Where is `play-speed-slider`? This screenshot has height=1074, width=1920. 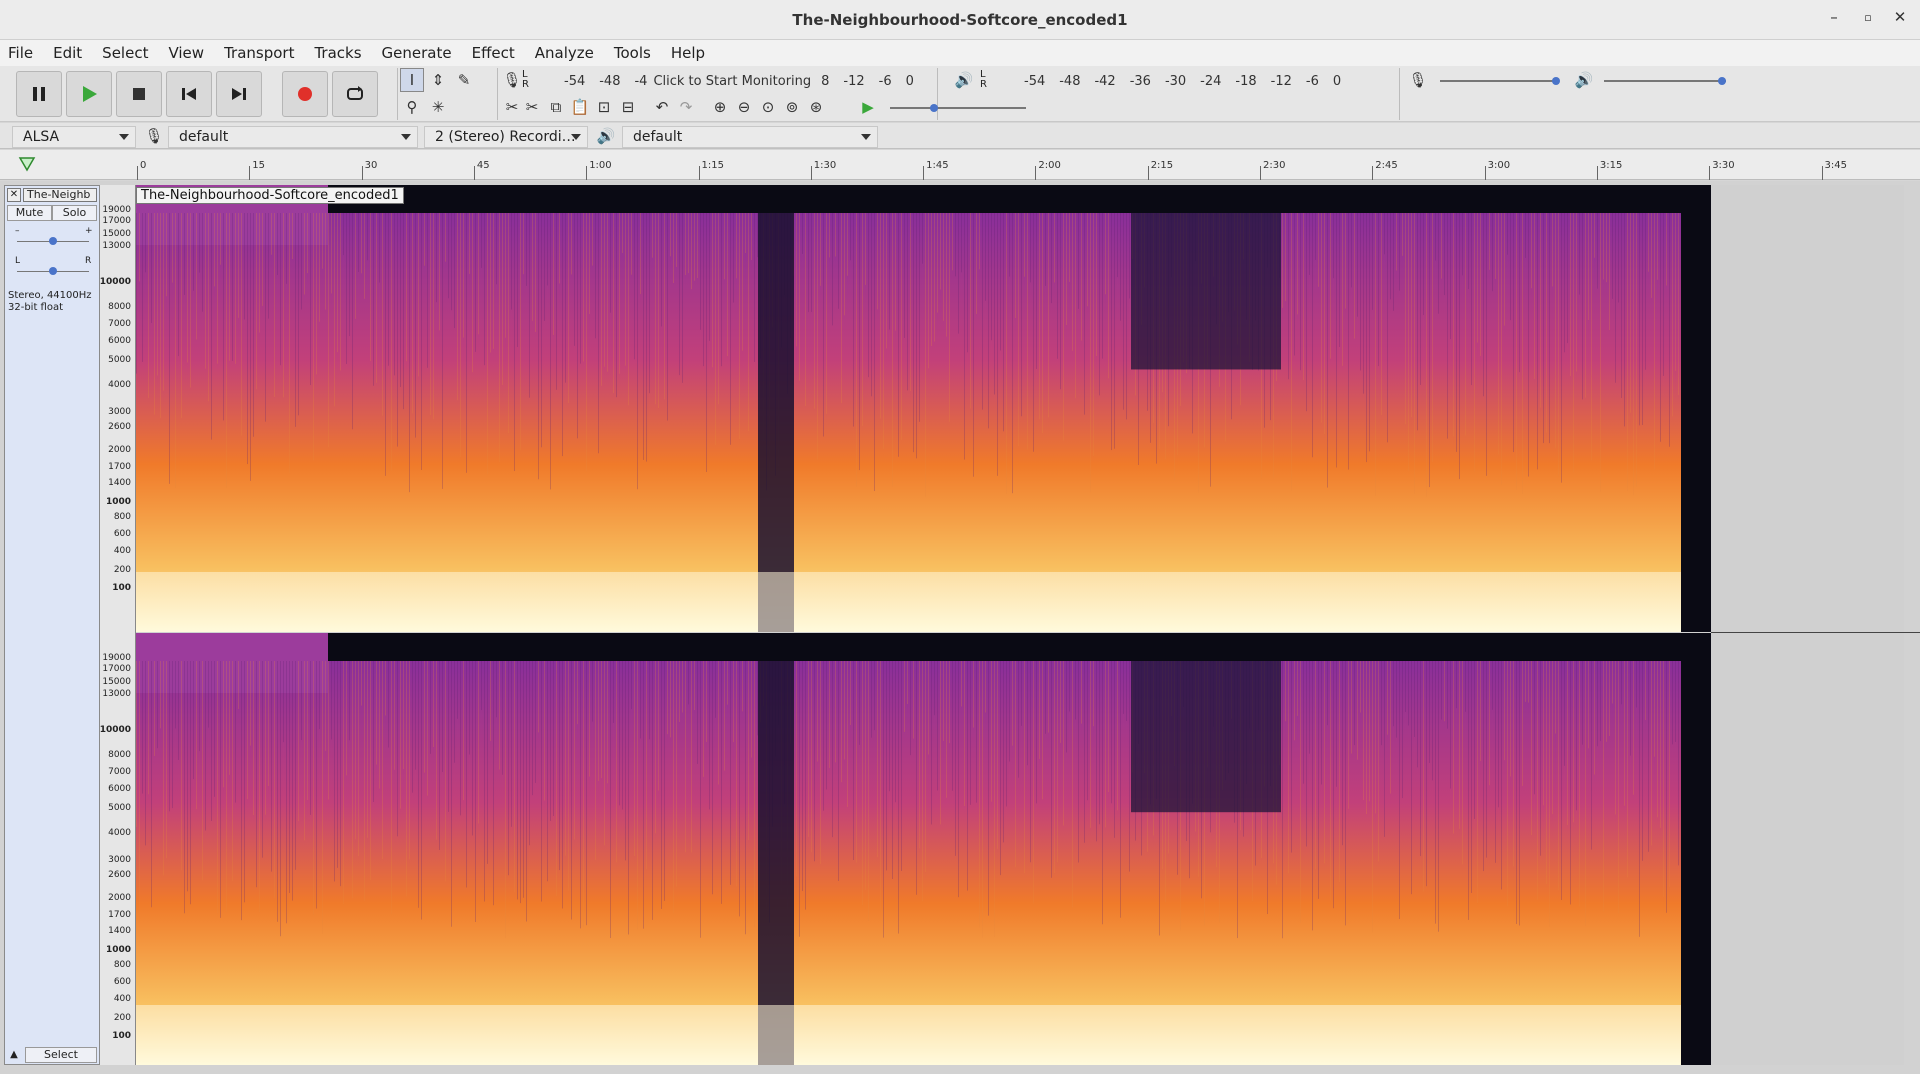
play-speed-slider is located at coordinates (958, 108).